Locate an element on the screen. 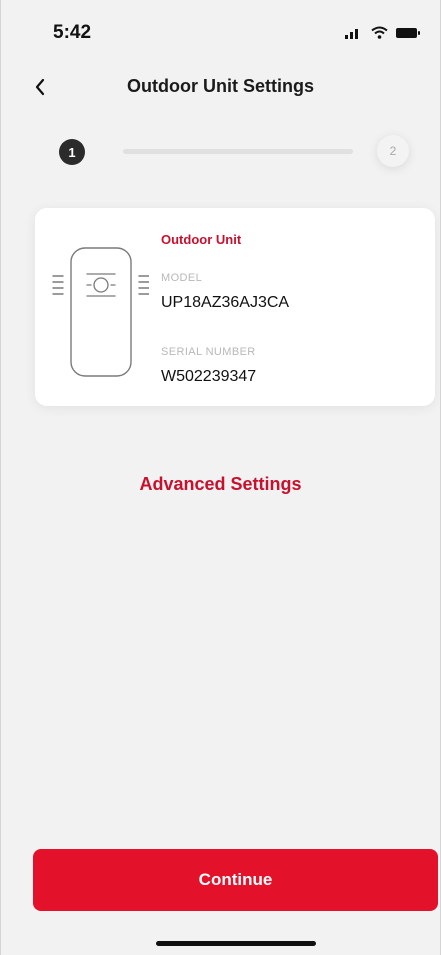 This screenshot has height=955, width=441. progress-track is located at coordinates (238, 151).